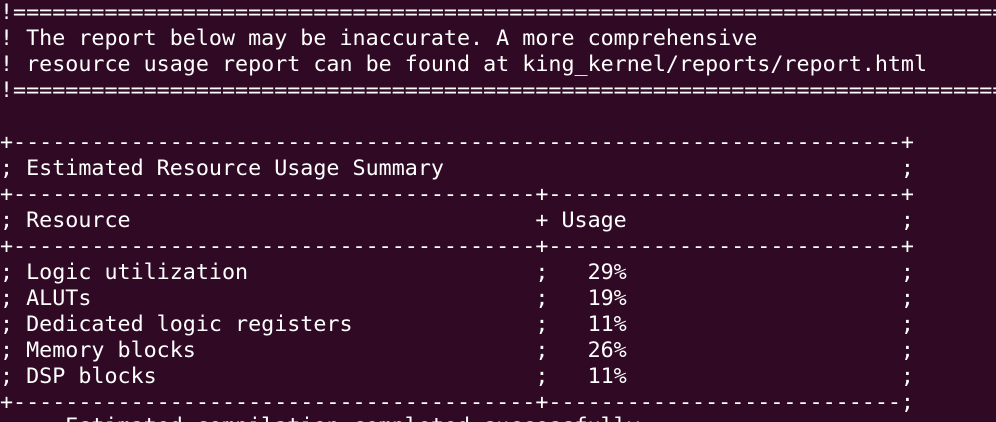  I want to click on table-row: ; ALUTs ; 19% ;, so click(457, 298).